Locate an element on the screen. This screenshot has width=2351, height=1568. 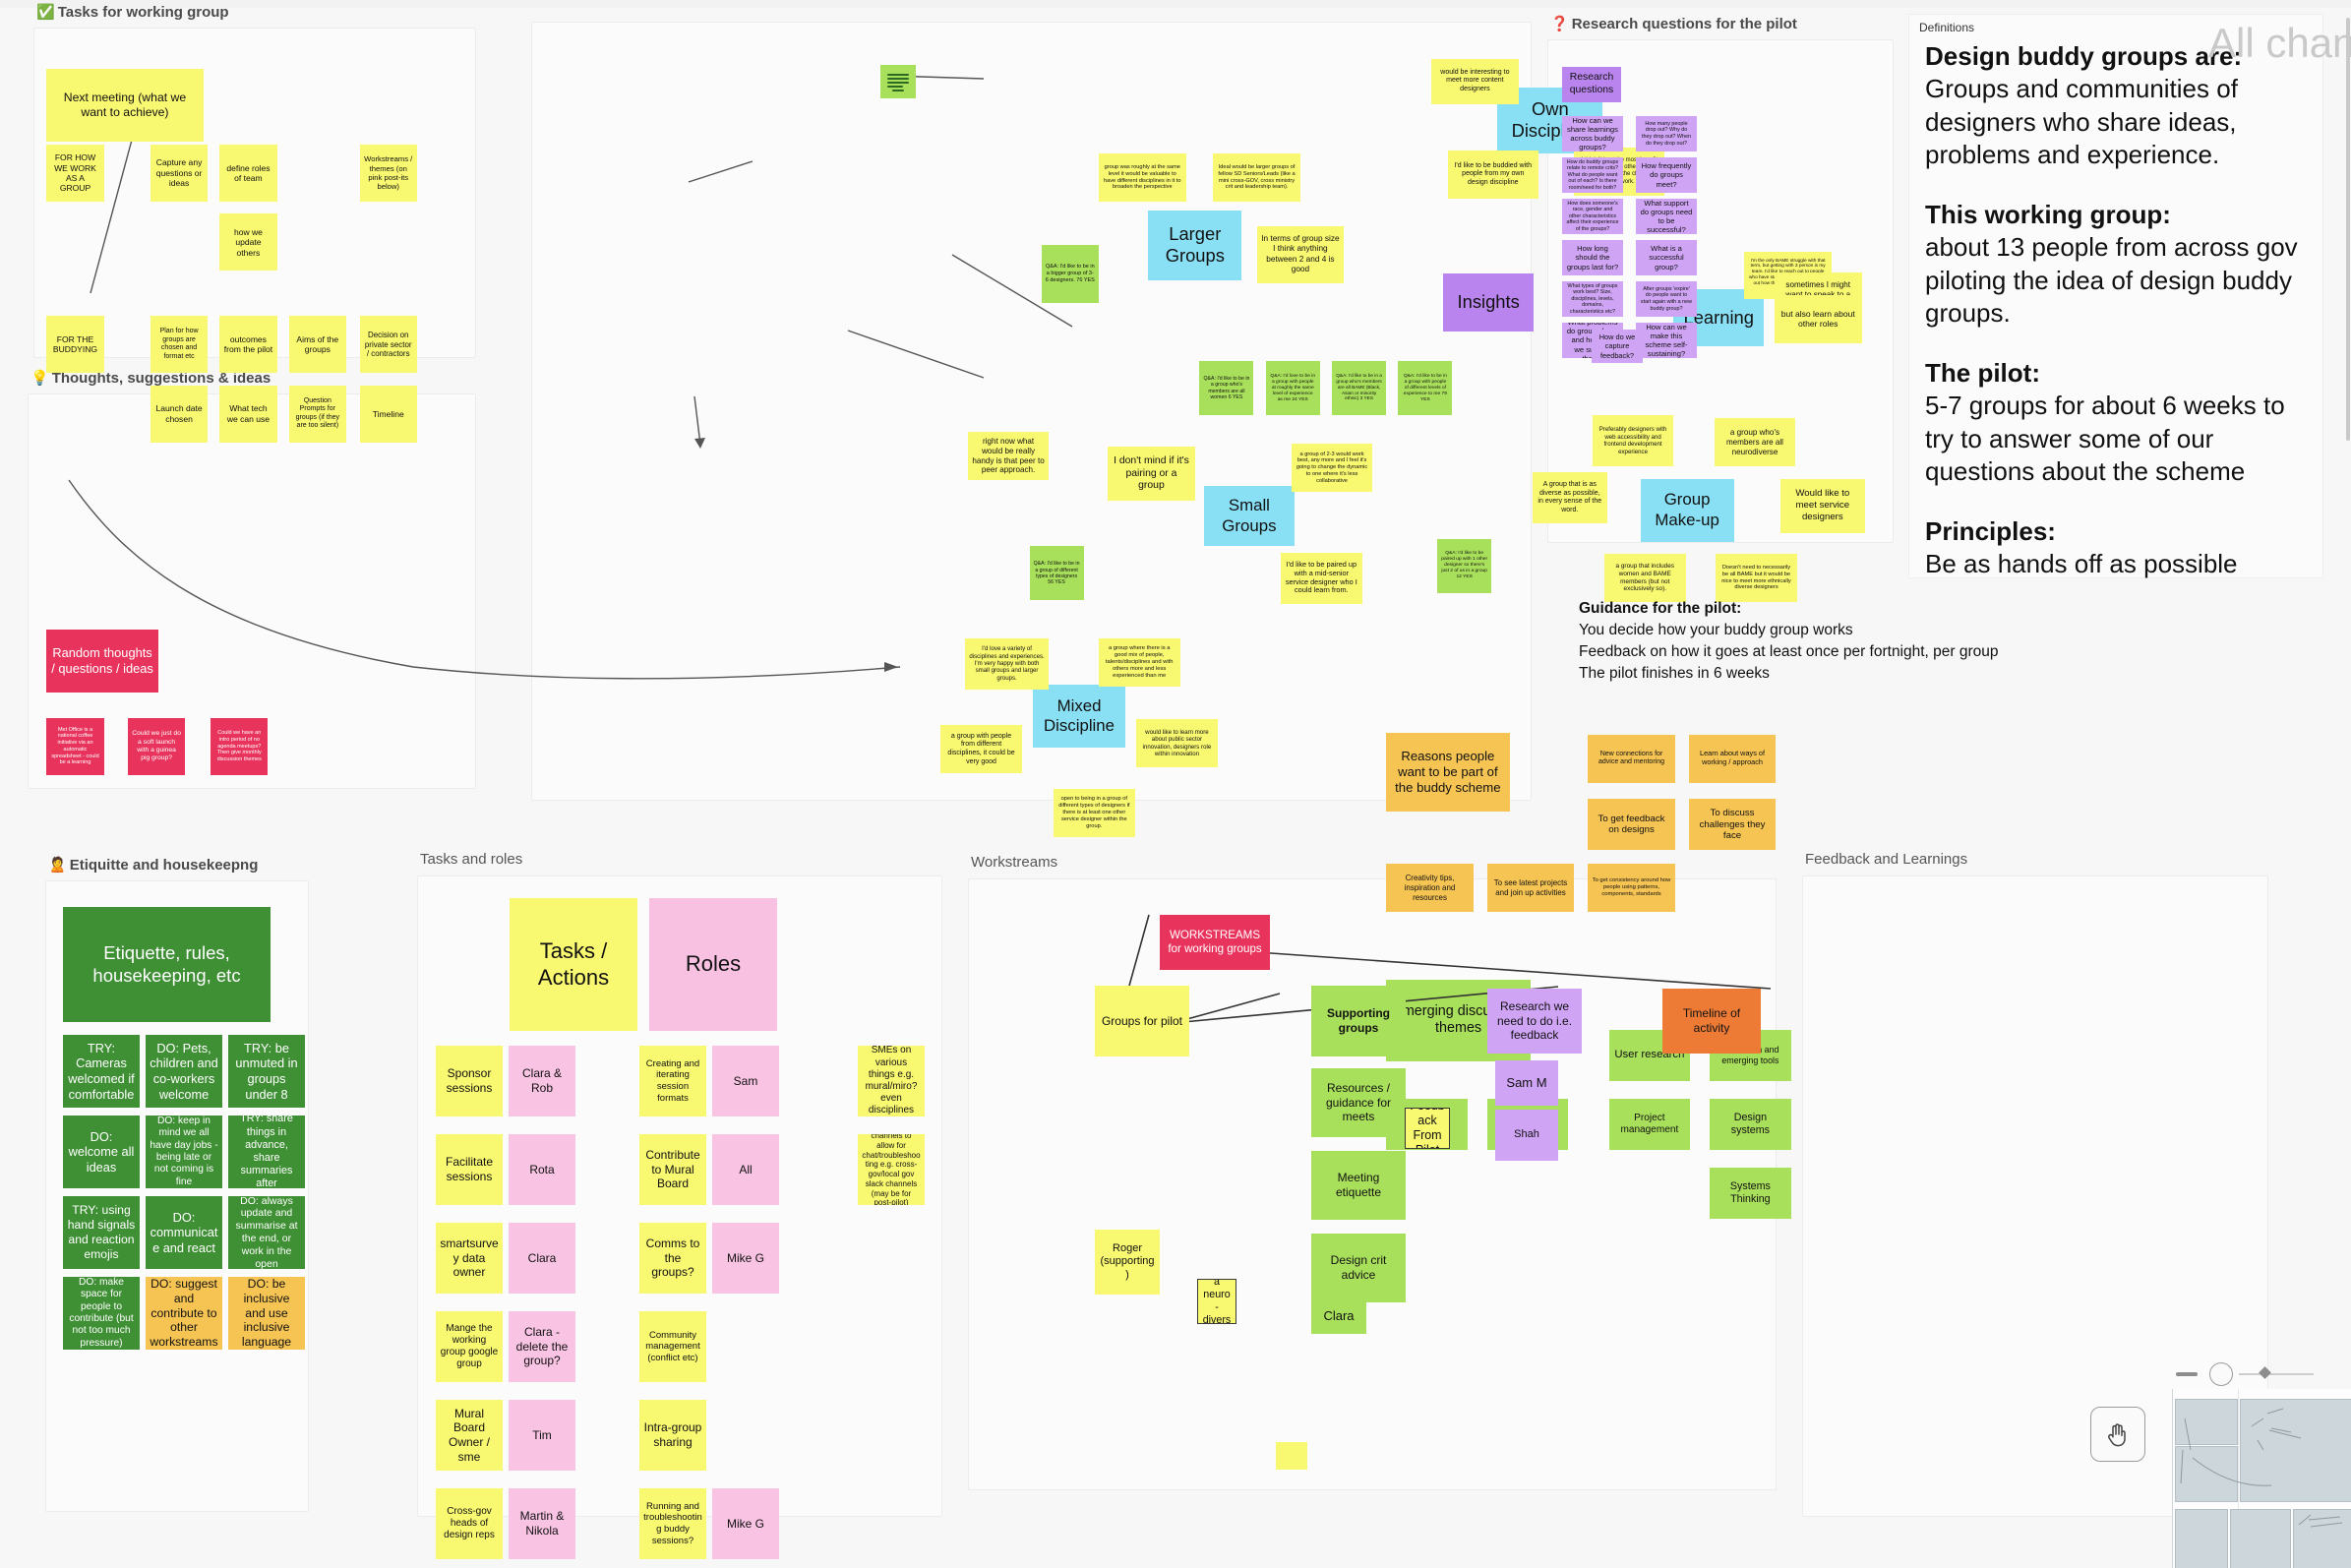
mindmap-sticky-note: I don't mind if it's pairing or a group is located at coordinates (1151, 474).